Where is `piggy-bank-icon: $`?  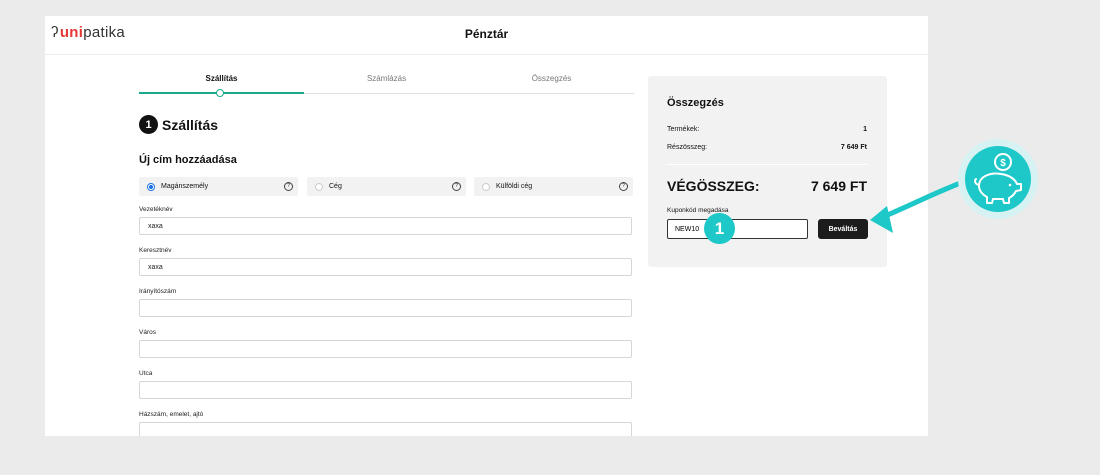 piggy-bank-icon: $ is located at coordinates (998, 179).